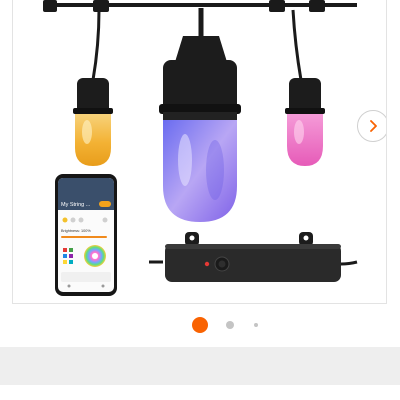 Image resolution: width=400 pixels, height=400 pixels. I want to click on pink-bulb, so click(305, 122).